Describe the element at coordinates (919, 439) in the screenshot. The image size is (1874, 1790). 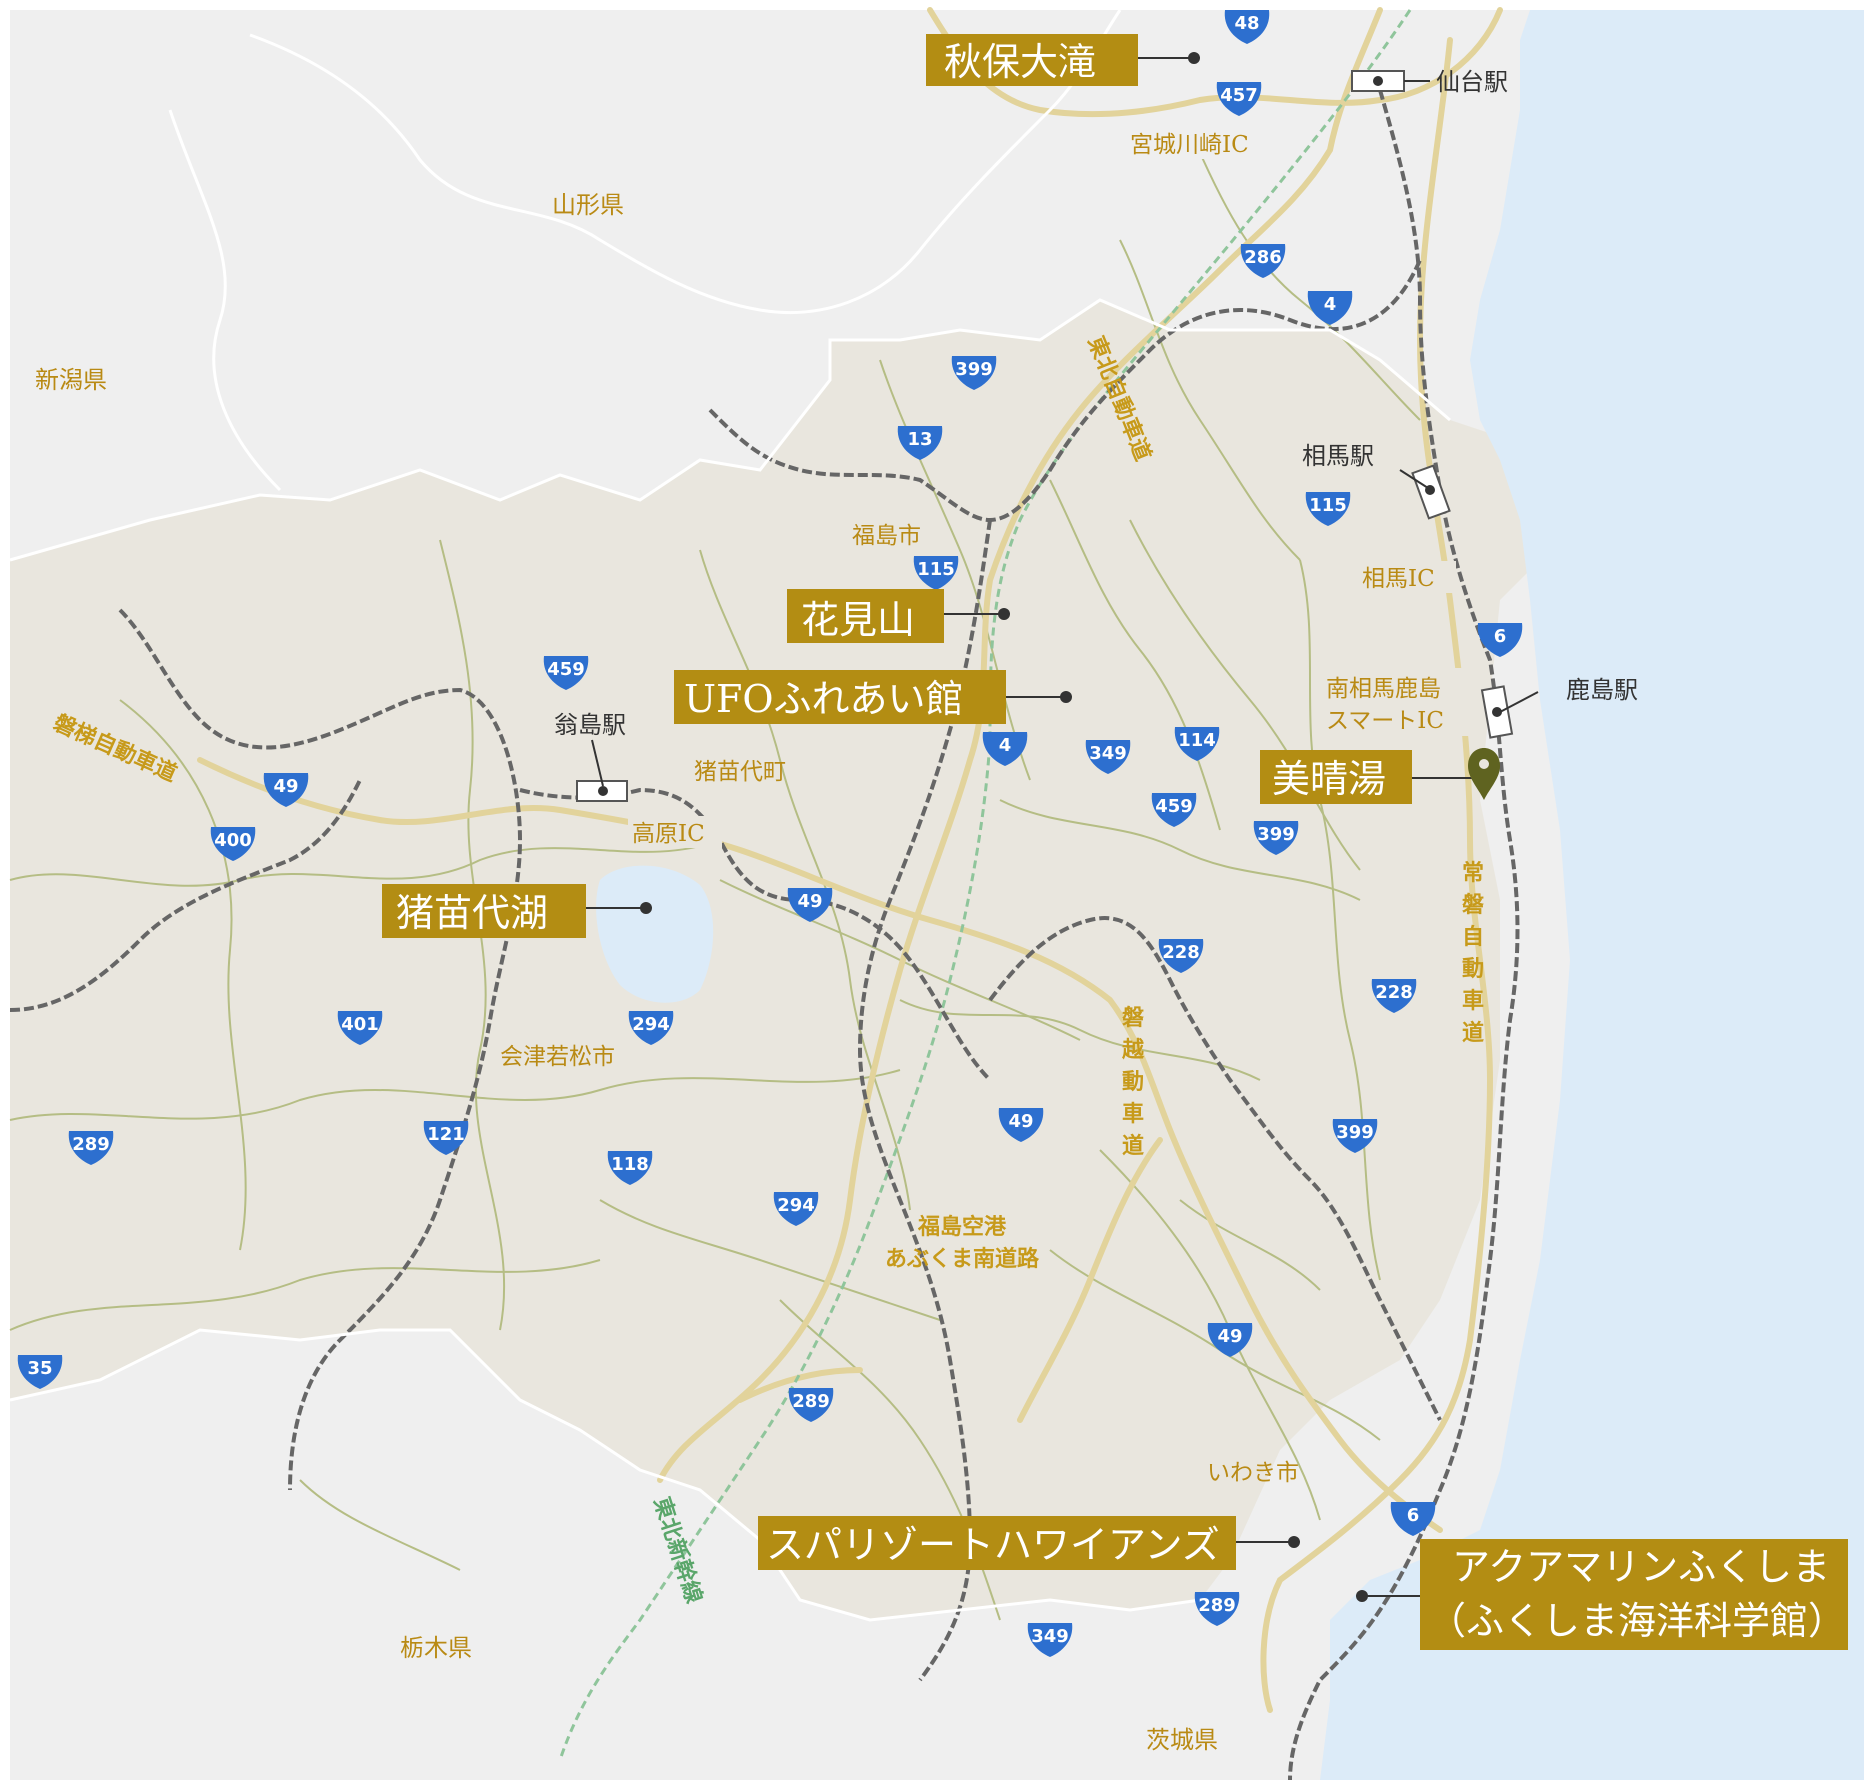
I see `route-number: 13` at that location.